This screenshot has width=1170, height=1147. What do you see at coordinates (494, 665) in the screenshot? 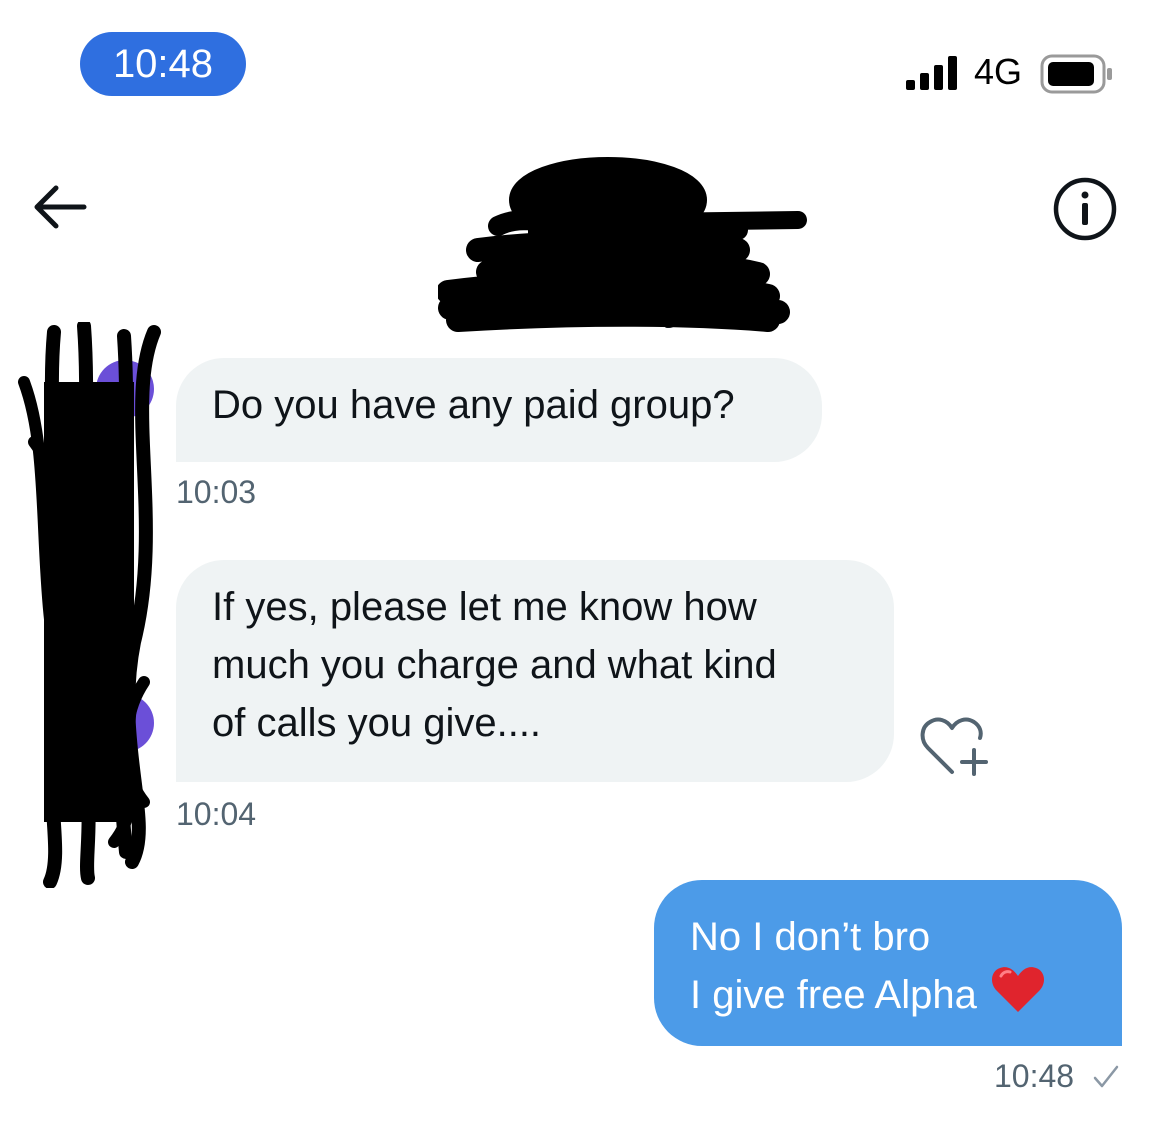
I see `message-text: much you charge and what kind` at bounding box center [494, 665].